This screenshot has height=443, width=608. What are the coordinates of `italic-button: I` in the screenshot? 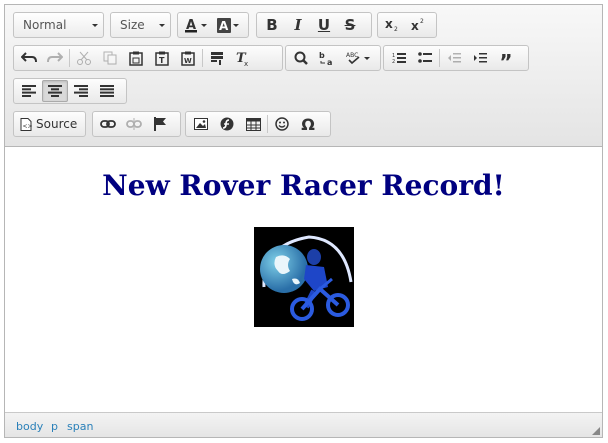 It's located at (298, 25).